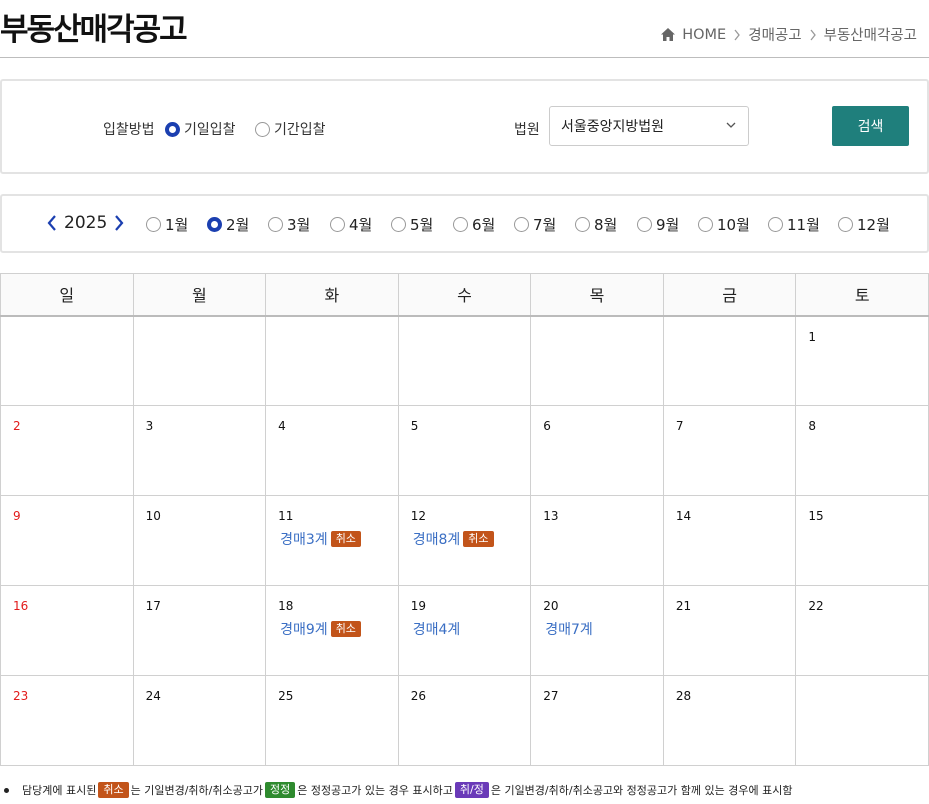  Describe the element at coordinates (149, 426) in the screenshot. I see `day-number: 3` at that location.